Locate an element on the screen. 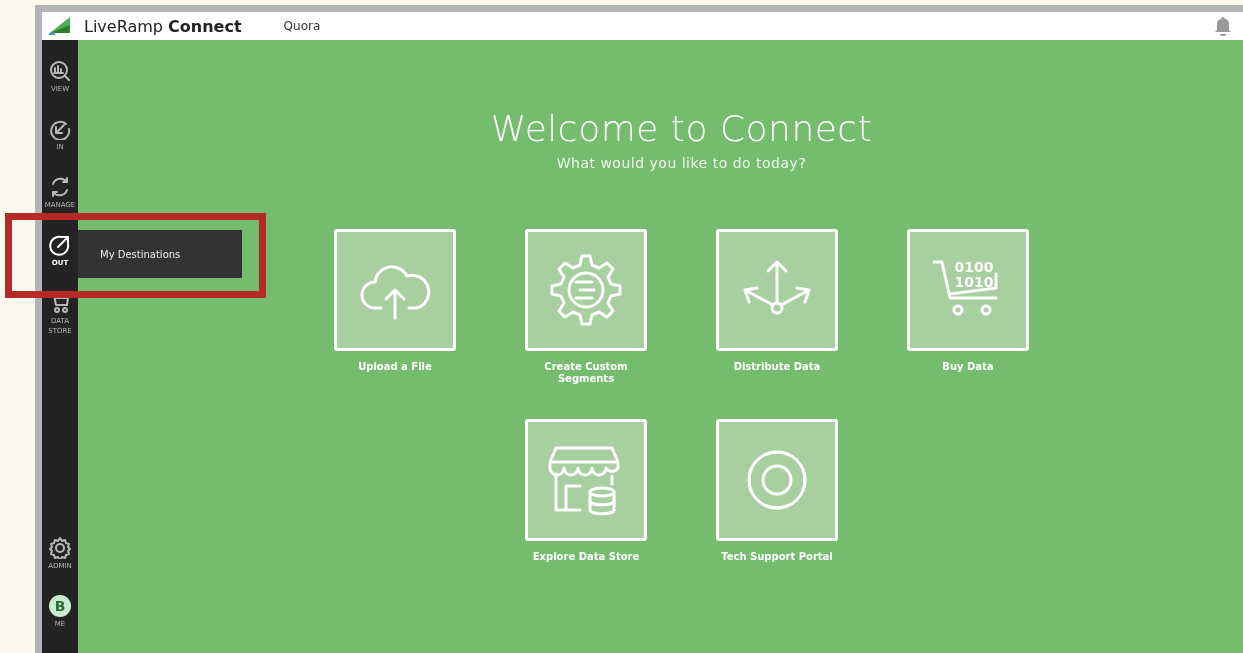 This screenshot has height=653, width=1243. cart-icon is located at coordinates (965, 288).